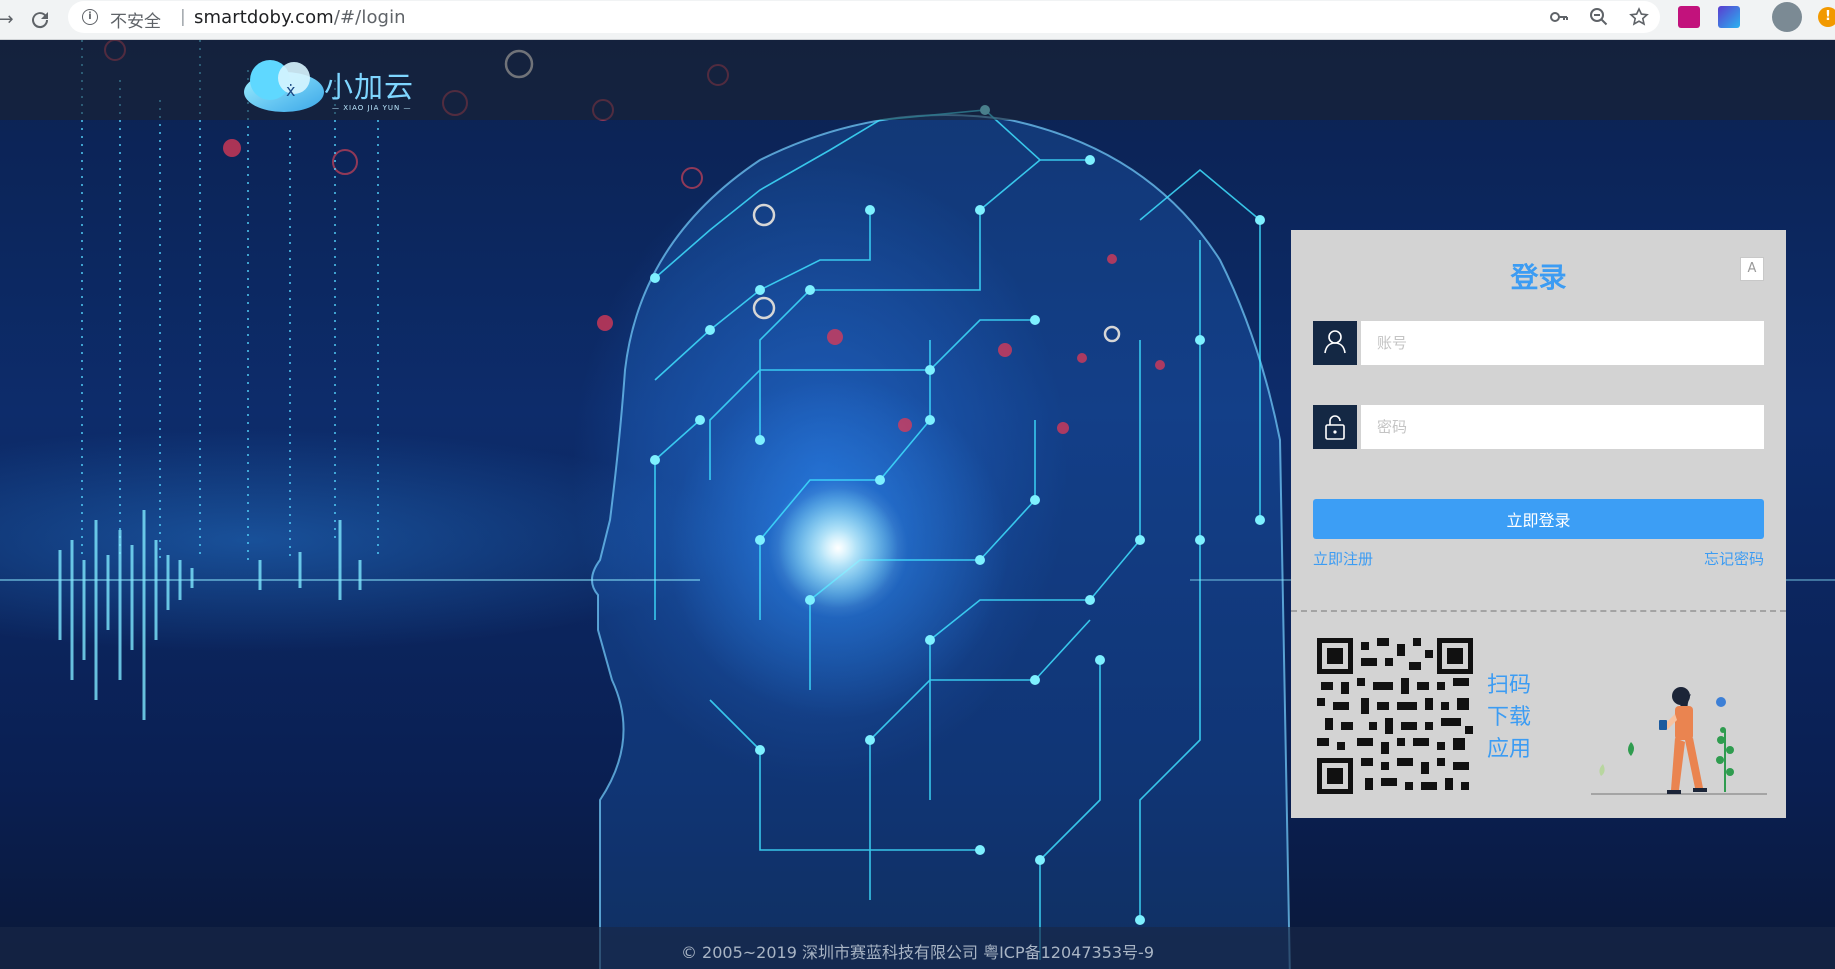 The image size is (1835, 969). I want to click on axure-rp-extension-icon, so click(1689, 17).